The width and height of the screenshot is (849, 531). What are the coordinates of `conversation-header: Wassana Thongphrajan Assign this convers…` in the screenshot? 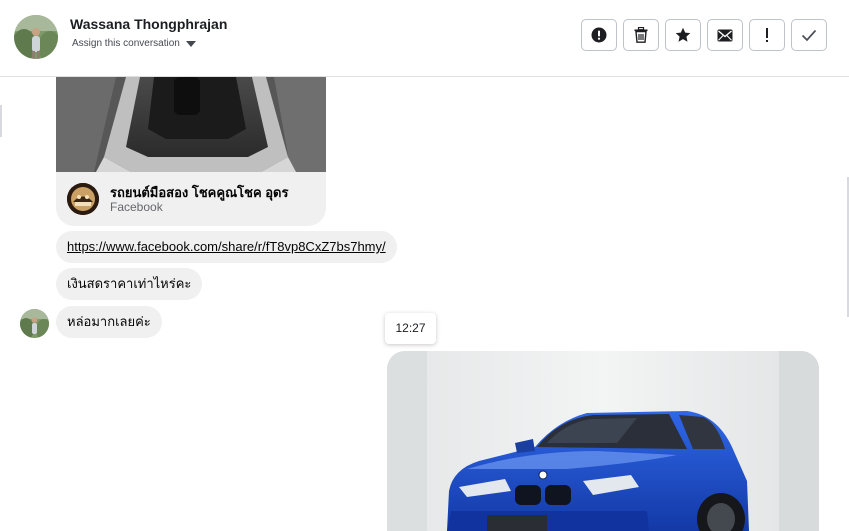 It's located at (424, 38).